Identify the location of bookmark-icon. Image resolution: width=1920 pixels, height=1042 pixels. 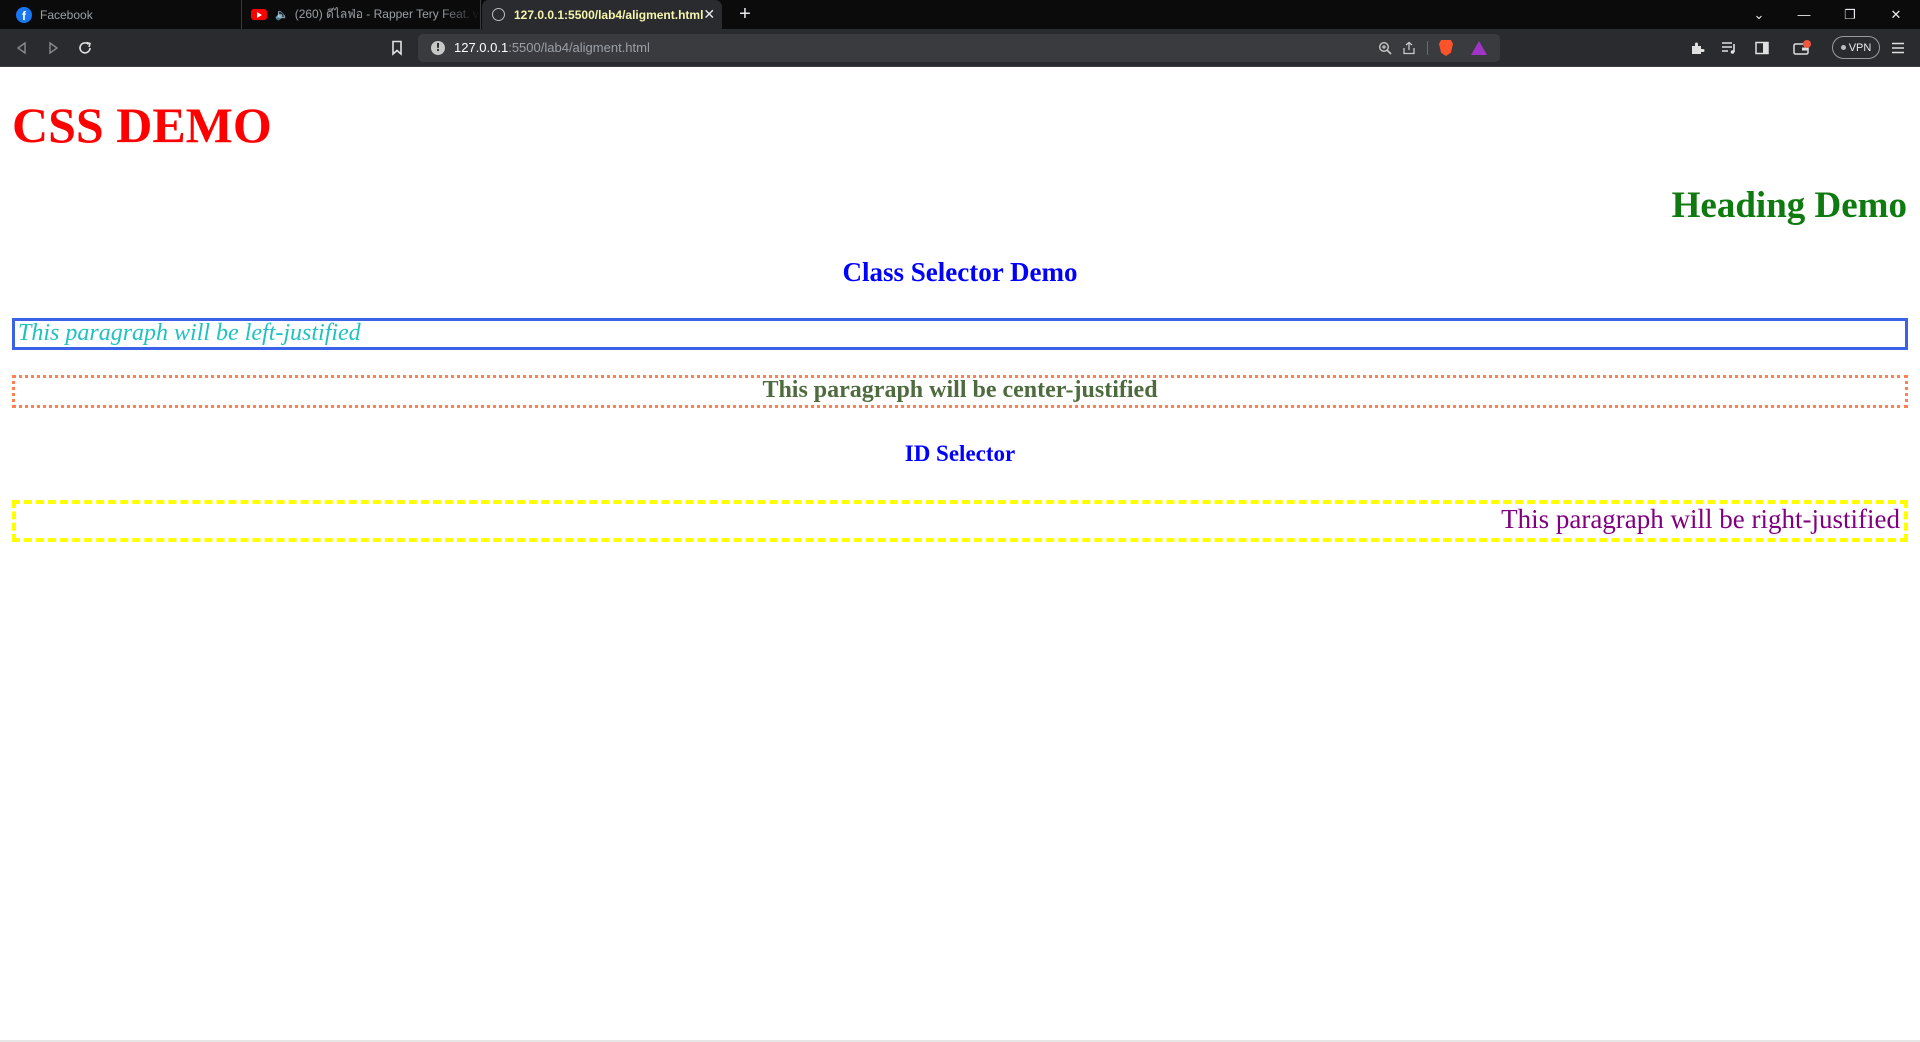
(397, 48).